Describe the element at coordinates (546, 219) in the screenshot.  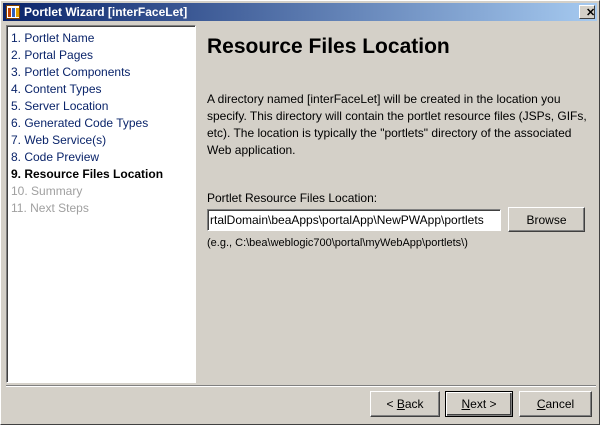
I see `browse-button: Browse` at that location.